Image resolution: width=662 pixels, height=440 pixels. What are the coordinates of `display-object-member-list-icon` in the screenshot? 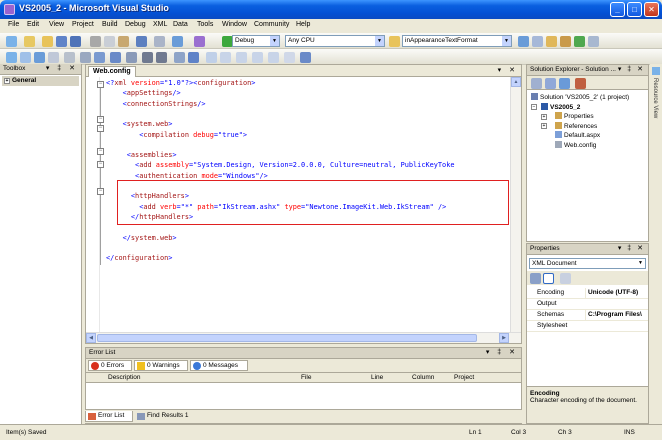 It's located at (69, 57).